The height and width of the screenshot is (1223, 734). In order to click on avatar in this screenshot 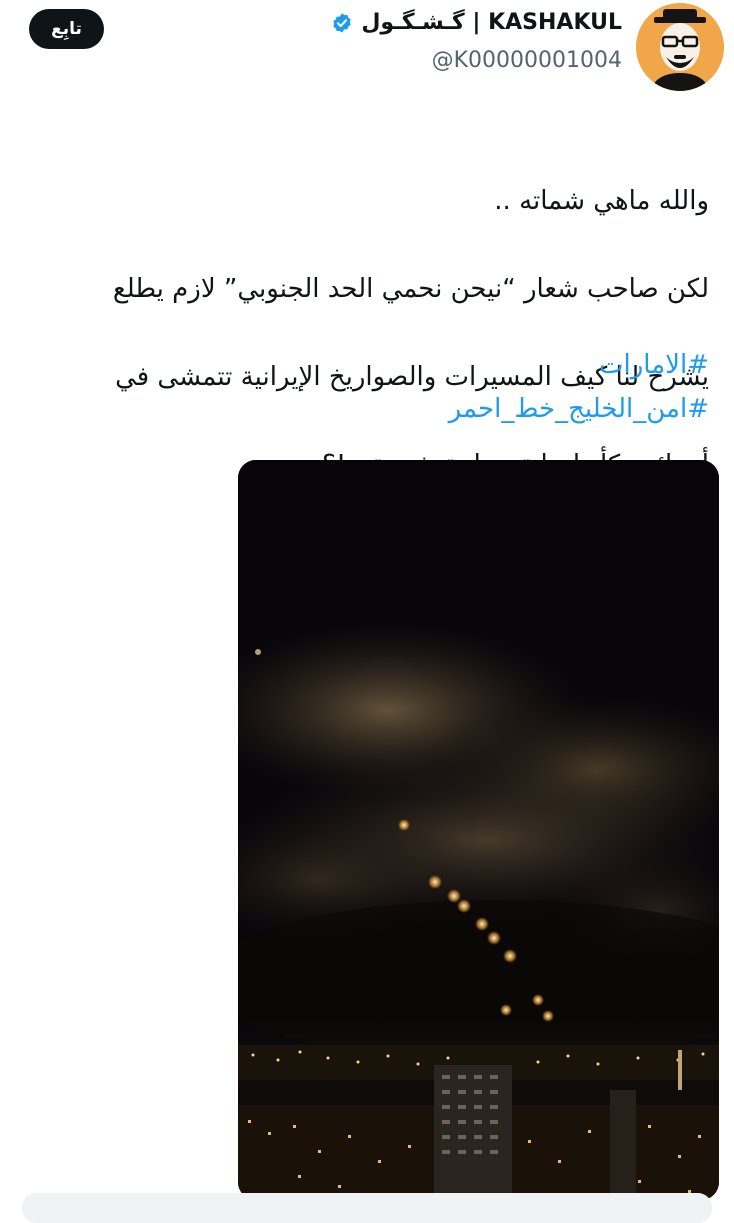, I will do `click(680, 47)`.